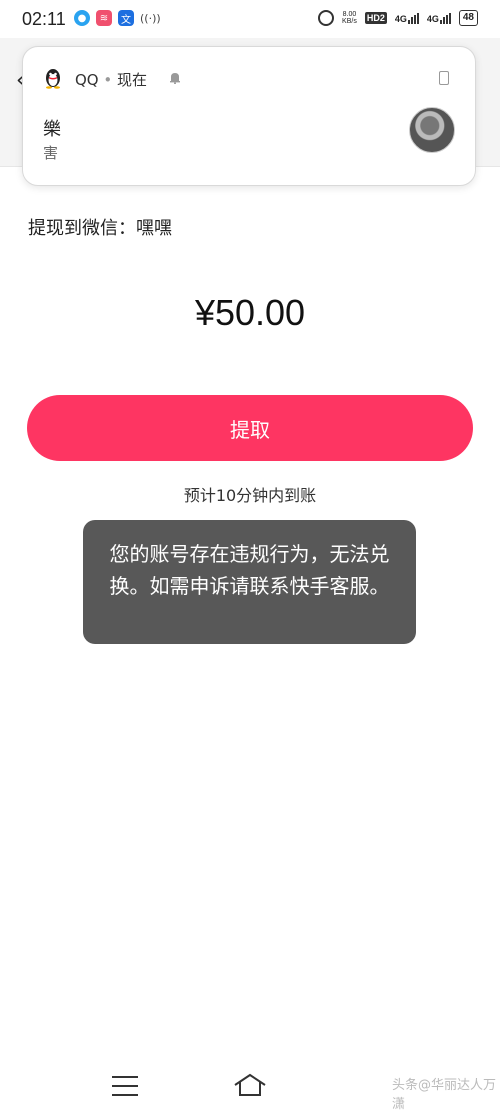 The height and width of the screenshot is (1115, 500). Describe the element at coordinates (468, 18) in the screenshot. I see `battery-icon: 48` at that location.